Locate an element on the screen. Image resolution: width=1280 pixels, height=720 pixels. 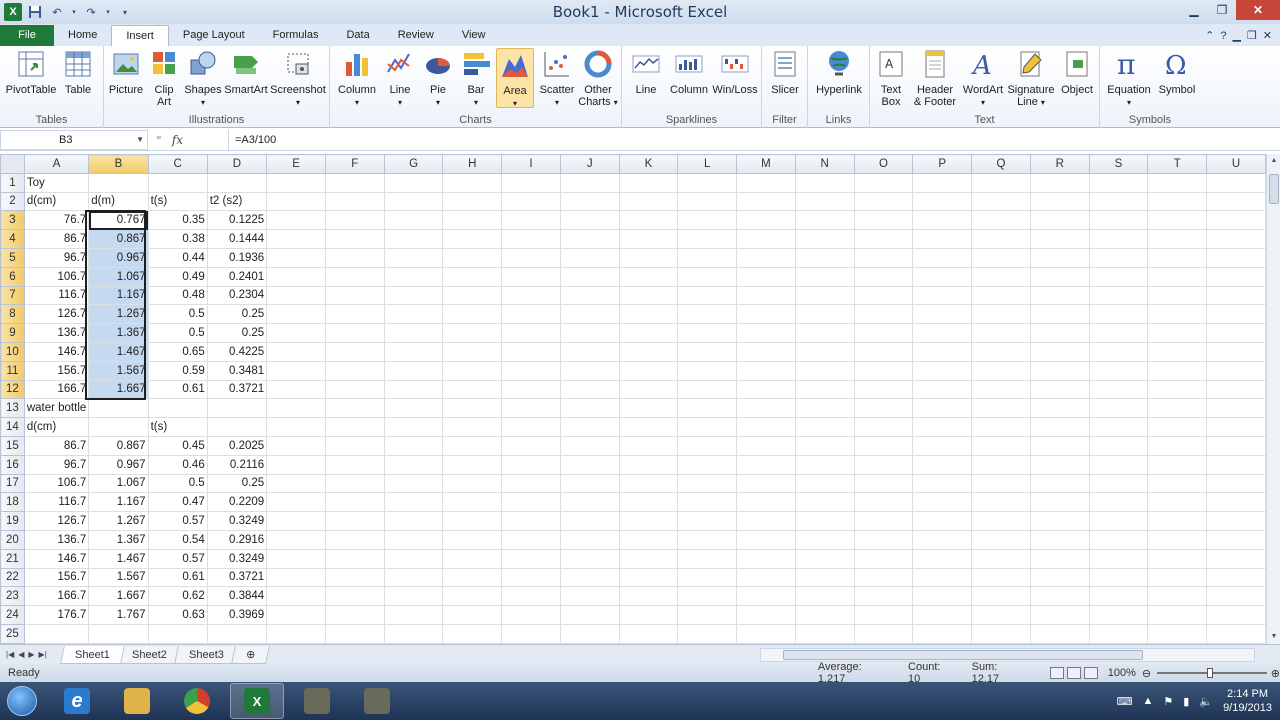
cell-u6 is located at coordinates (1236, 276).